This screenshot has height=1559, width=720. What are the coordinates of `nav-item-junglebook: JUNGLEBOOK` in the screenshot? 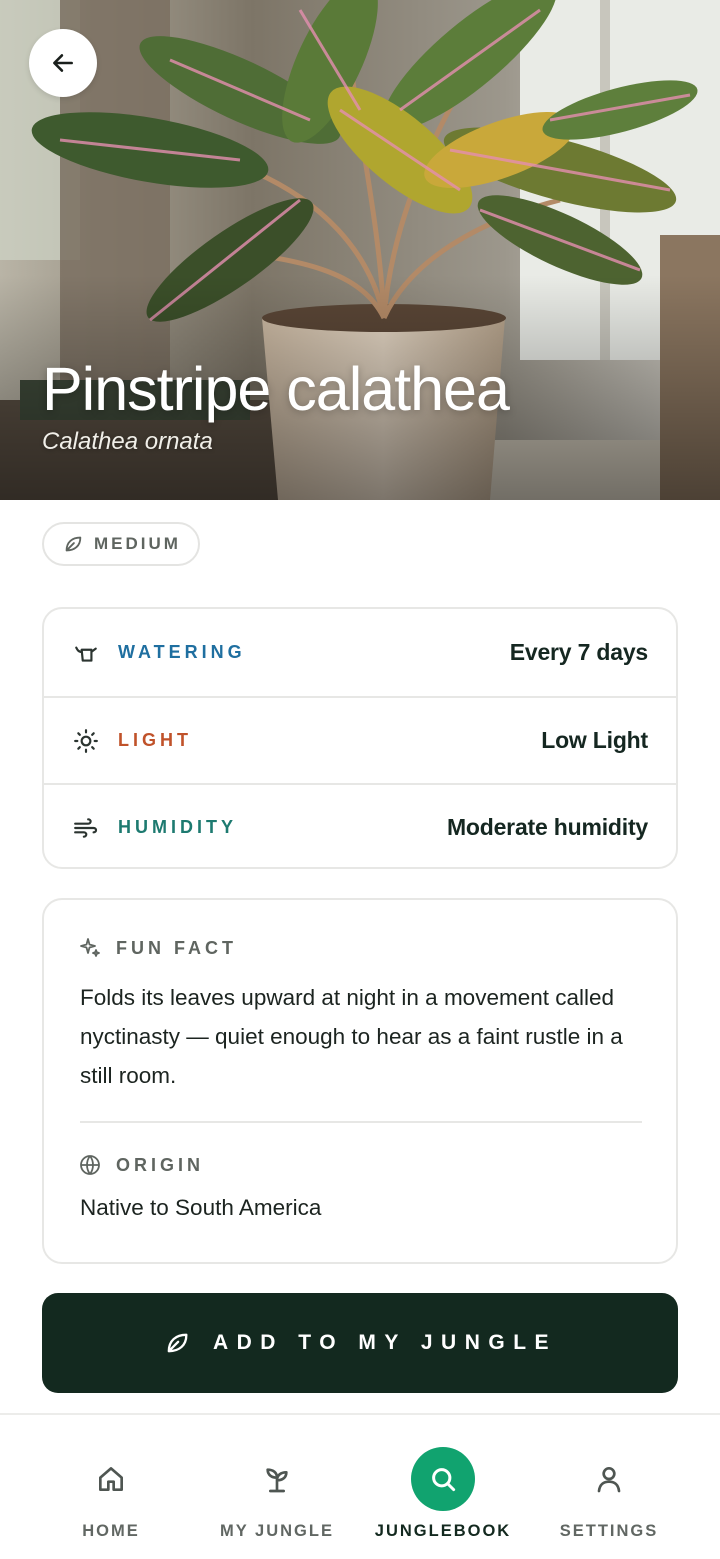 It's located at (443, 1487).